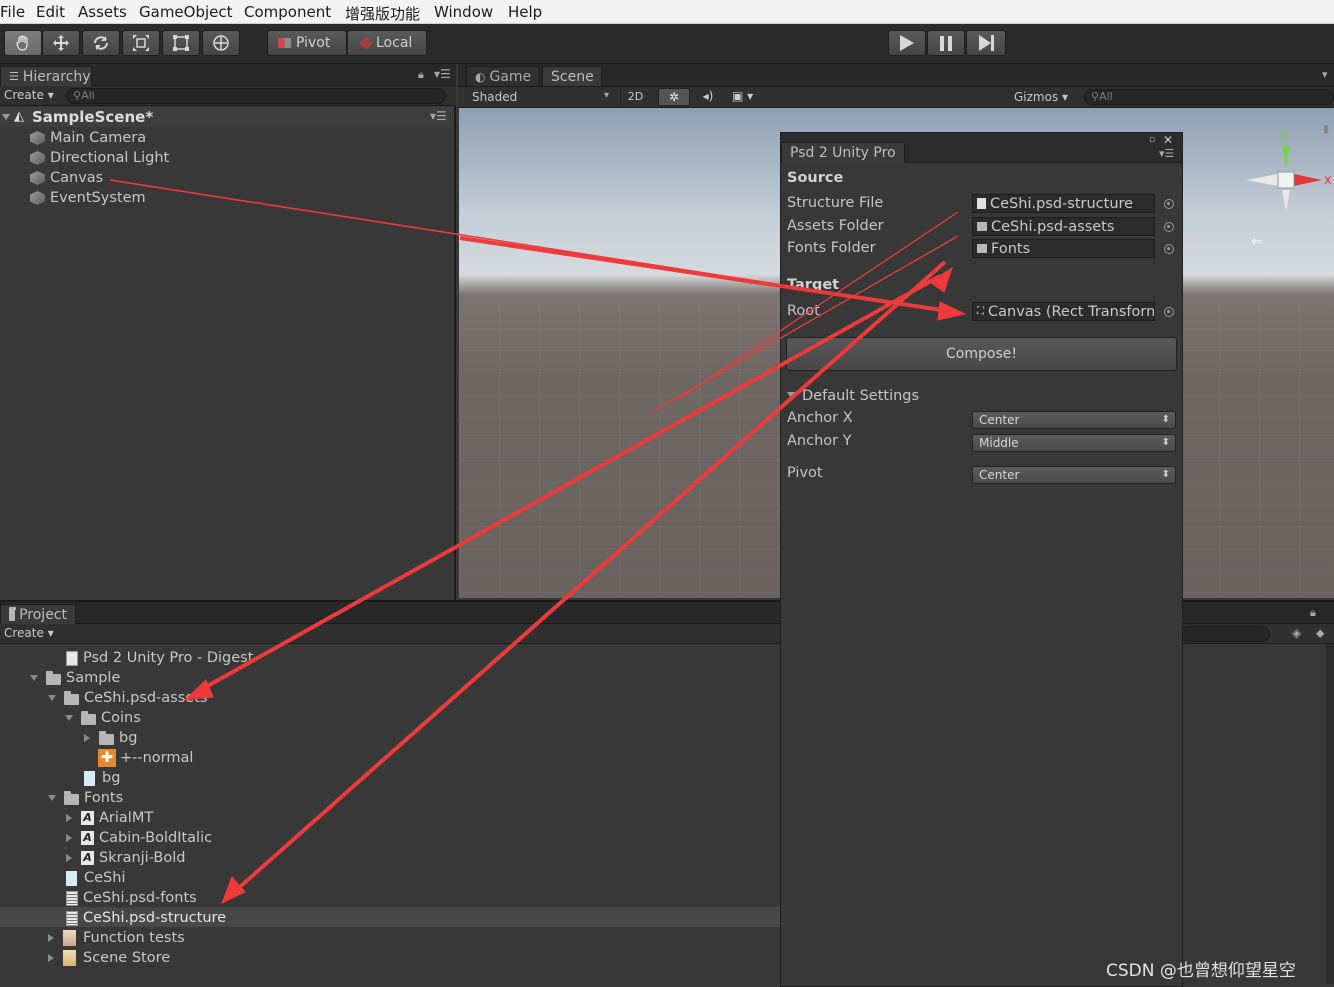  I want to click on hierarchy-search-input: ⚲All, so click(256, 96).